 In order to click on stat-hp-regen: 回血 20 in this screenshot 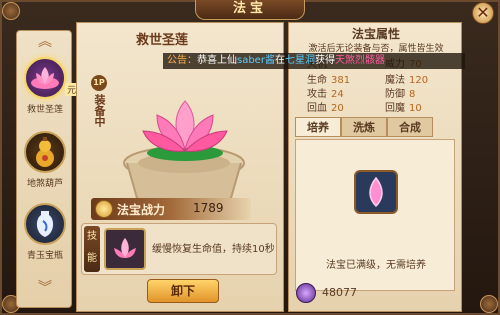, I will do `click(325, 106)`.